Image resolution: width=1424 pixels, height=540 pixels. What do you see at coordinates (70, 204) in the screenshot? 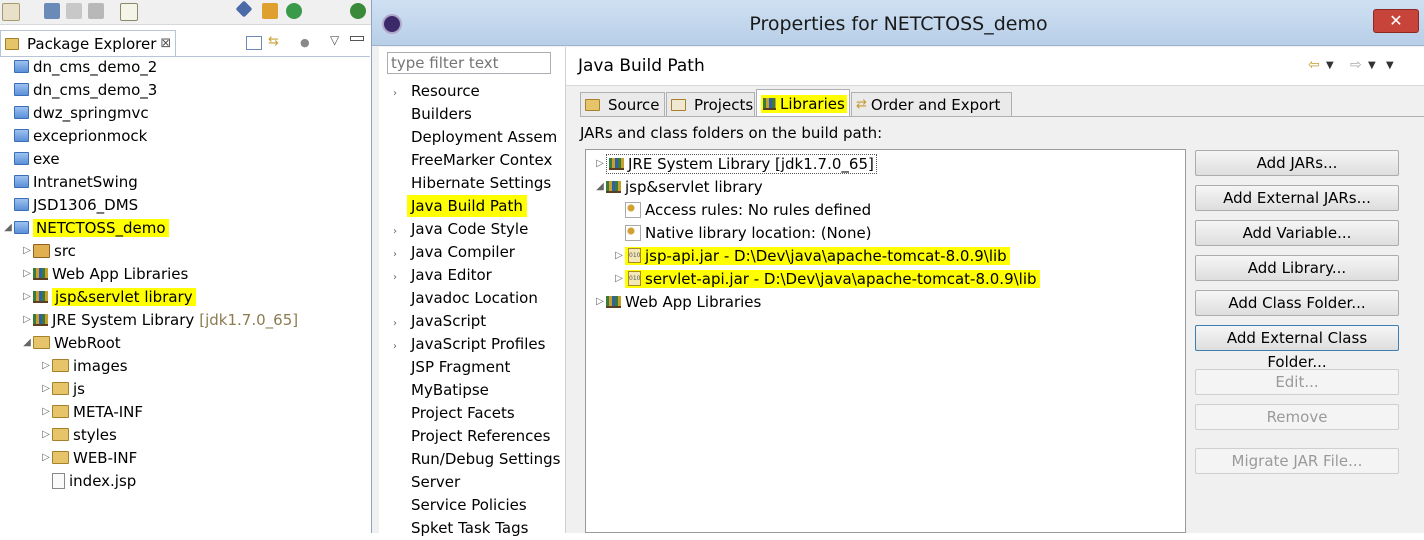
I see `explorer-tree-item: JSD1306_DMS` at bounding box center [70, 204].